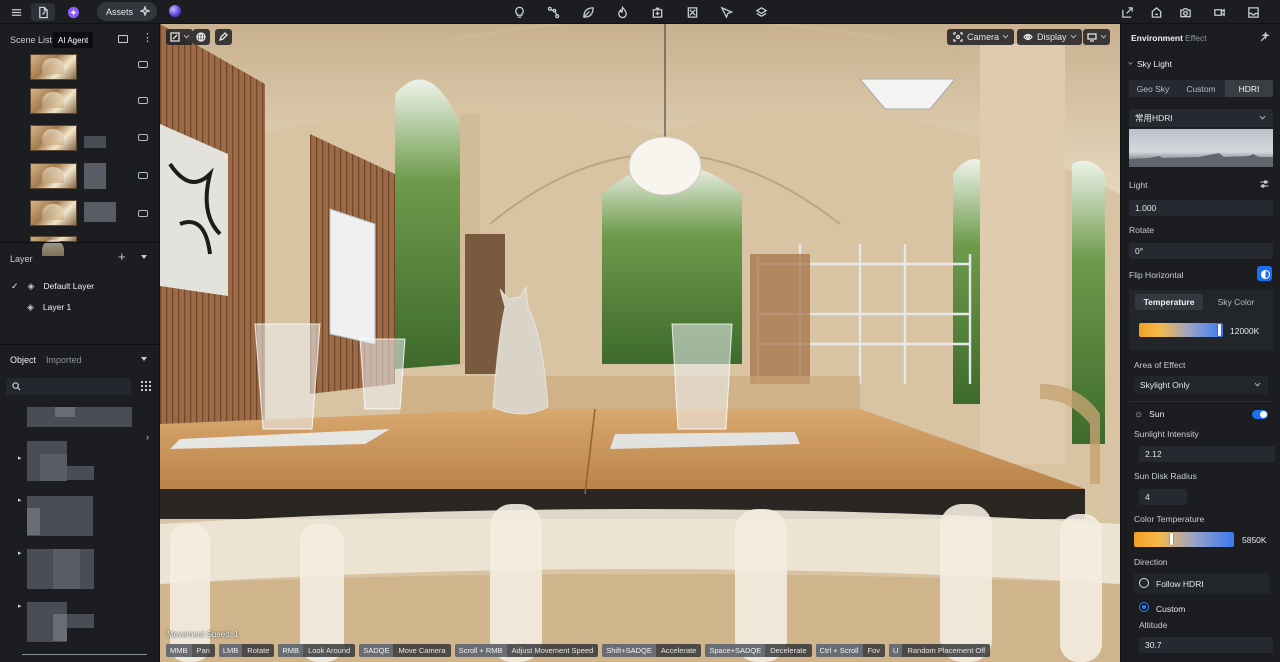 The image size is (1280, 662). Describe the element at coordinates (1181, 330) in the screenshot. I see `sky-temperature-slider` at that location.